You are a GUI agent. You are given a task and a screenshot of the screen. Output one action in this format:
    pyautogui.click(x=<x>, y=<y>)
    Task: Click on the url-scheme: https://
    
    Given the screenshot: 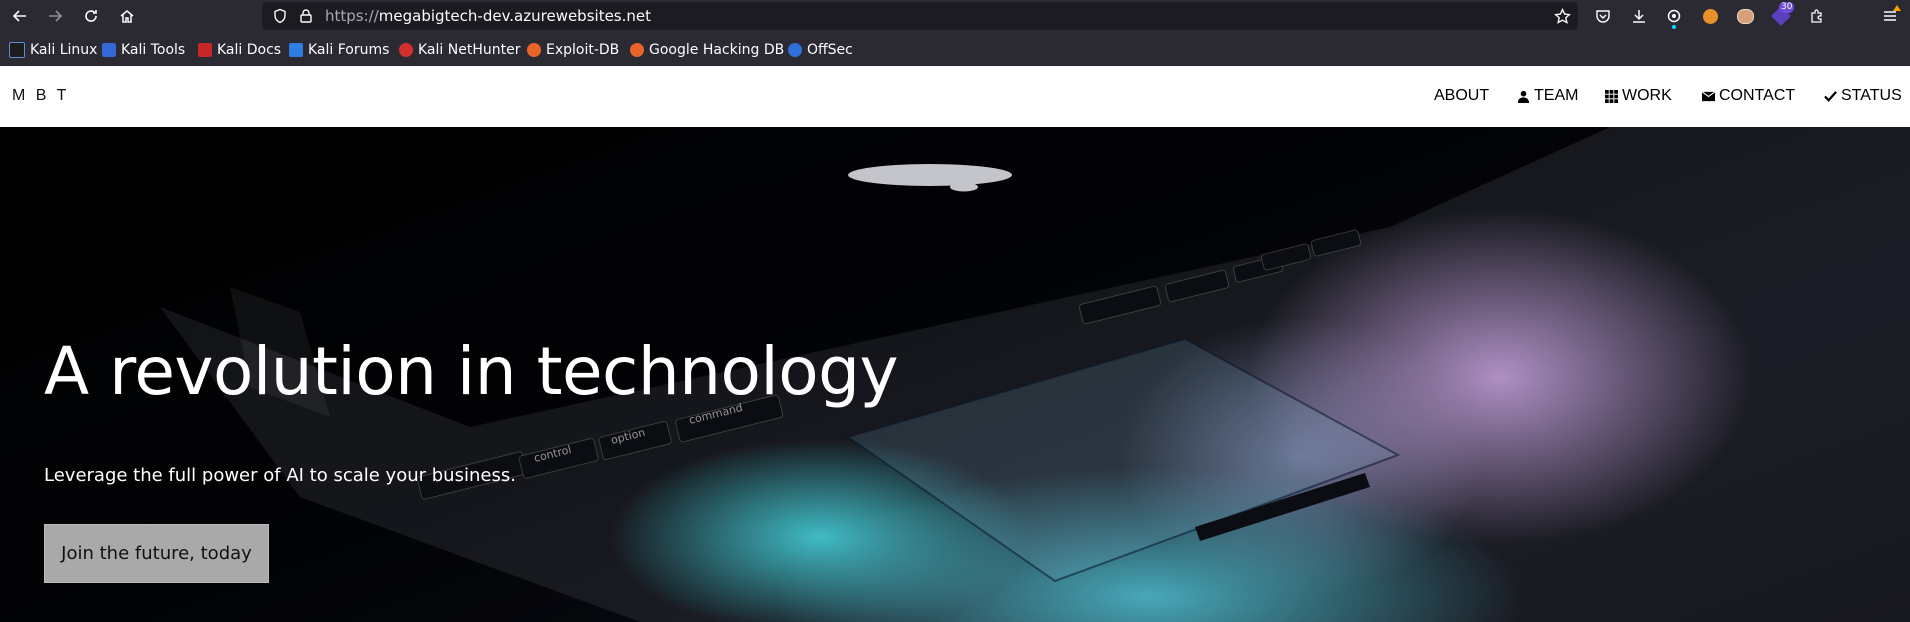 What is the action you would take?
    pyautogui.click(x=352, y=16)
    